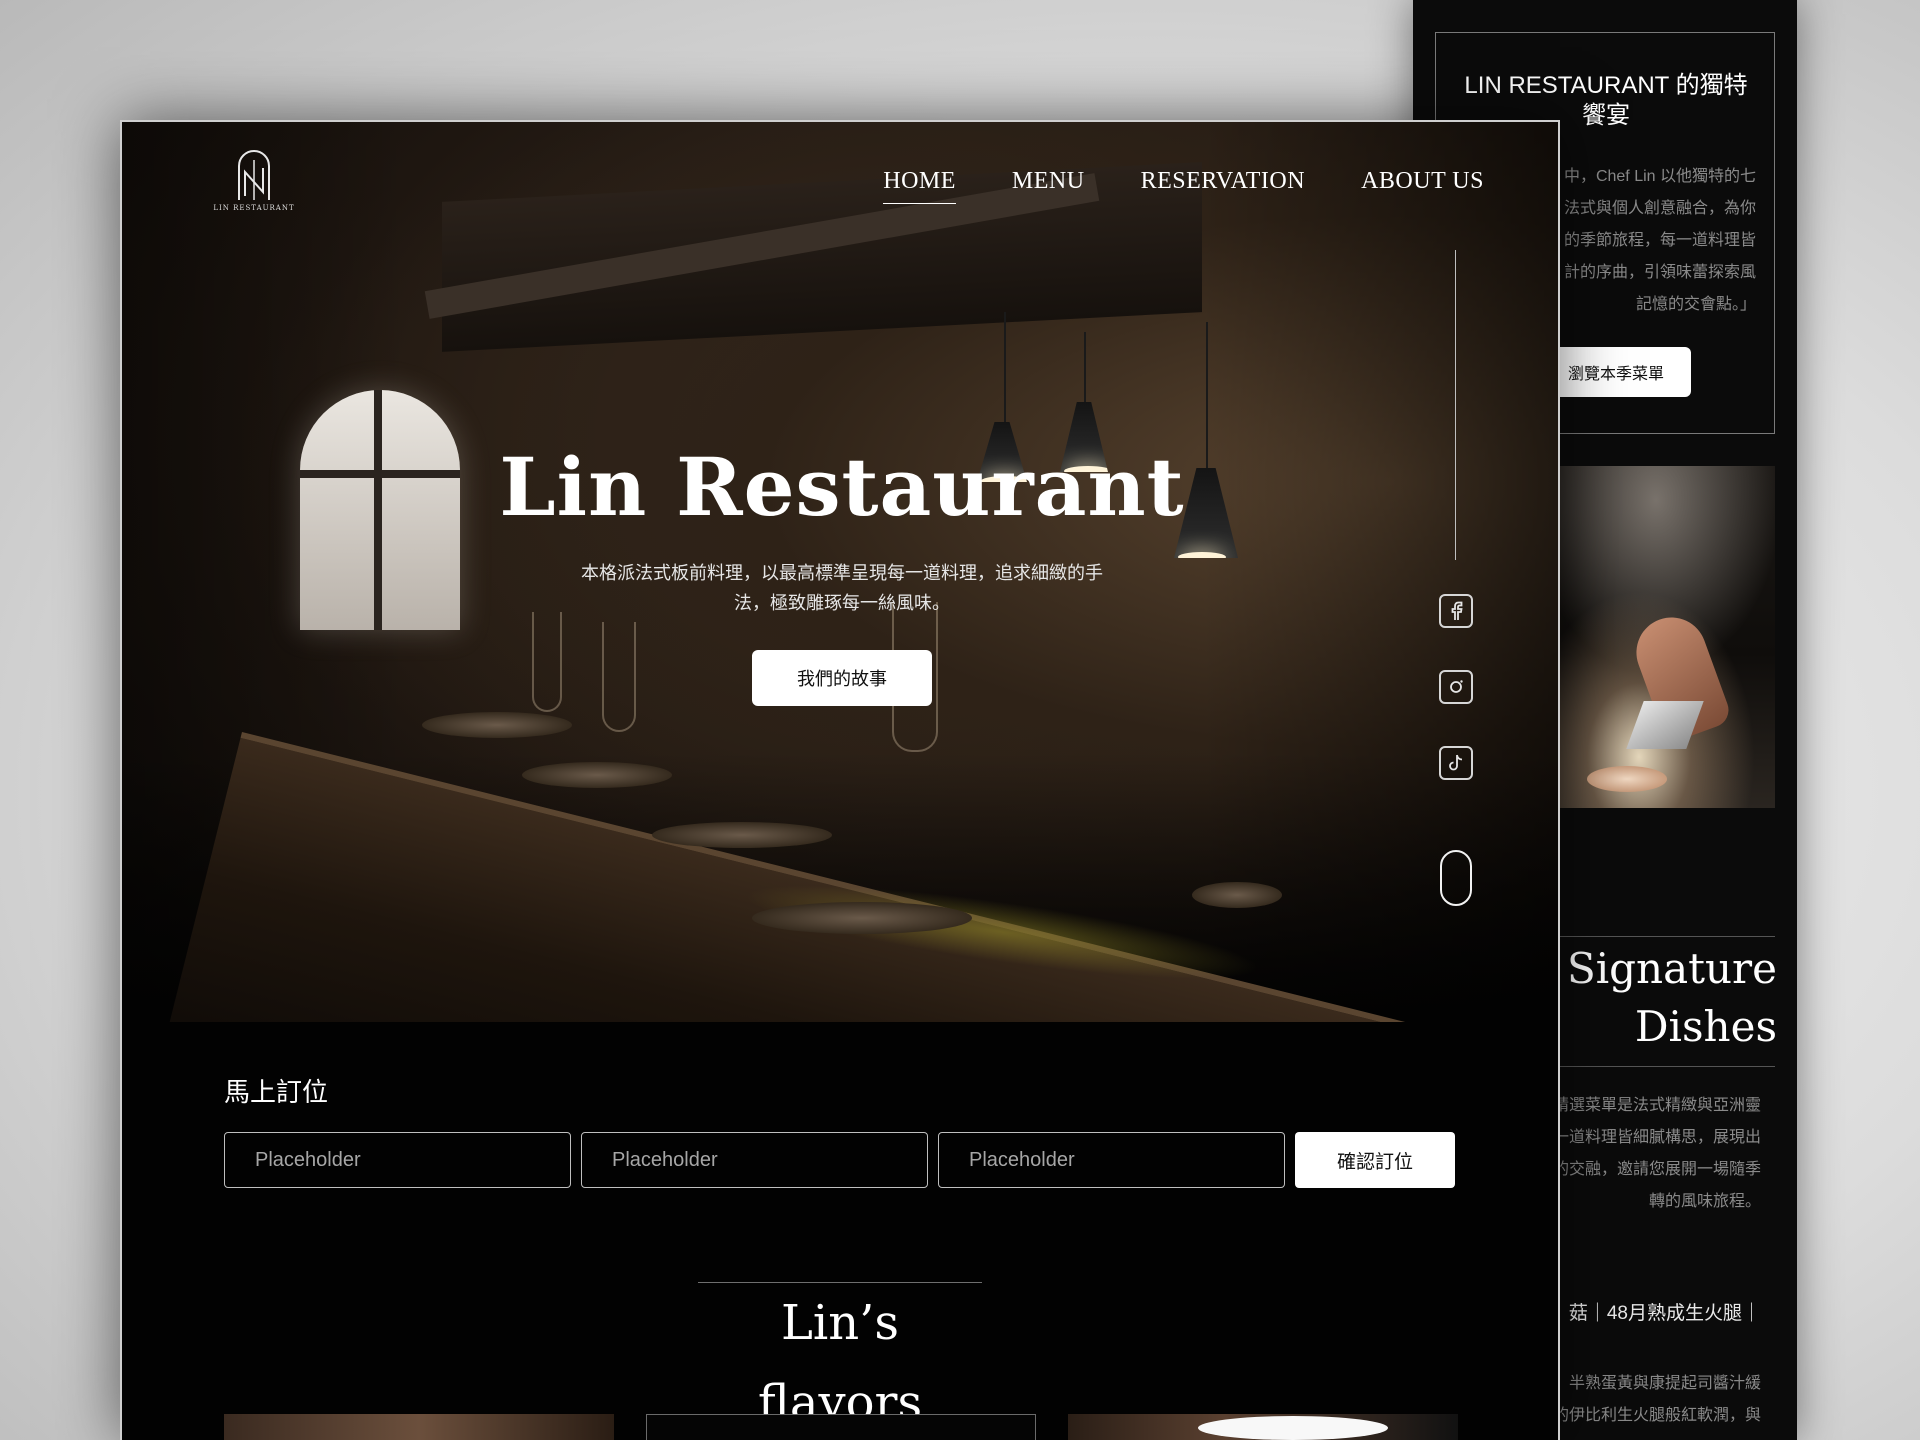 This screenshot has width=1920, height=1440. I want to click on scroll-indicator, so click(1456, 878).